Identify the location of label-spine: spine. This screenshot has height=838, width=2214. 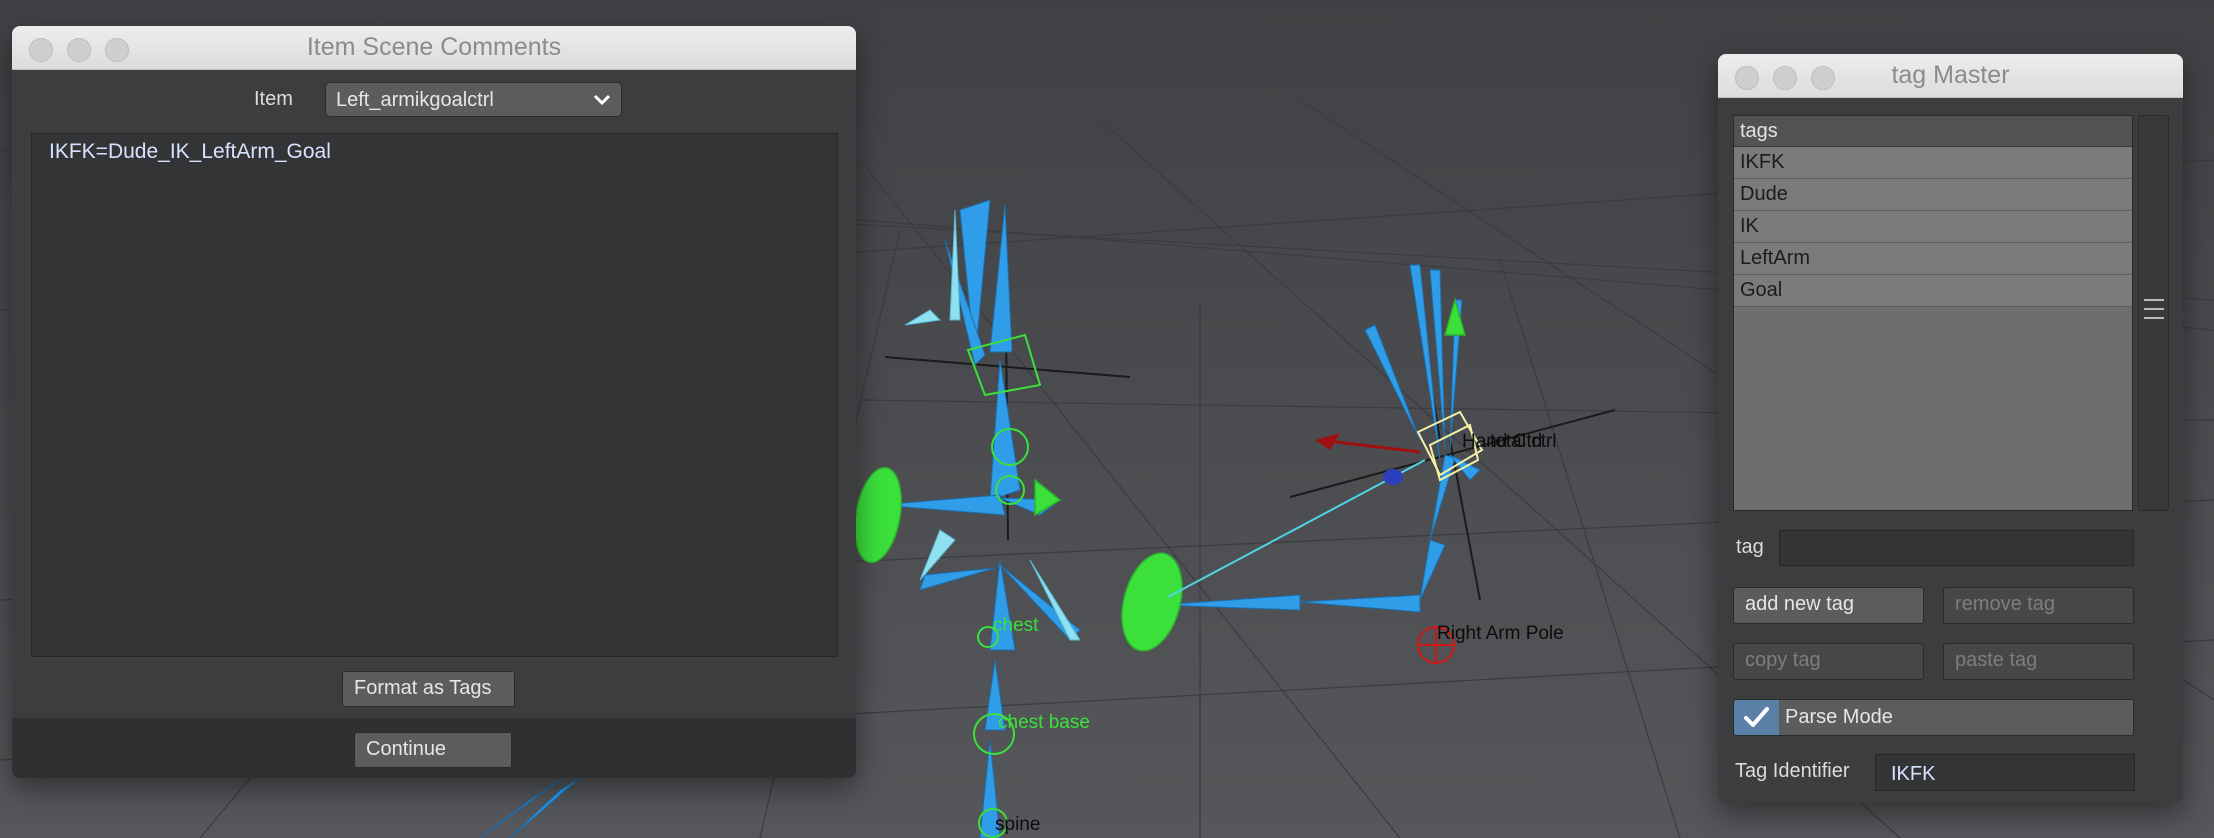
(1017, 824).